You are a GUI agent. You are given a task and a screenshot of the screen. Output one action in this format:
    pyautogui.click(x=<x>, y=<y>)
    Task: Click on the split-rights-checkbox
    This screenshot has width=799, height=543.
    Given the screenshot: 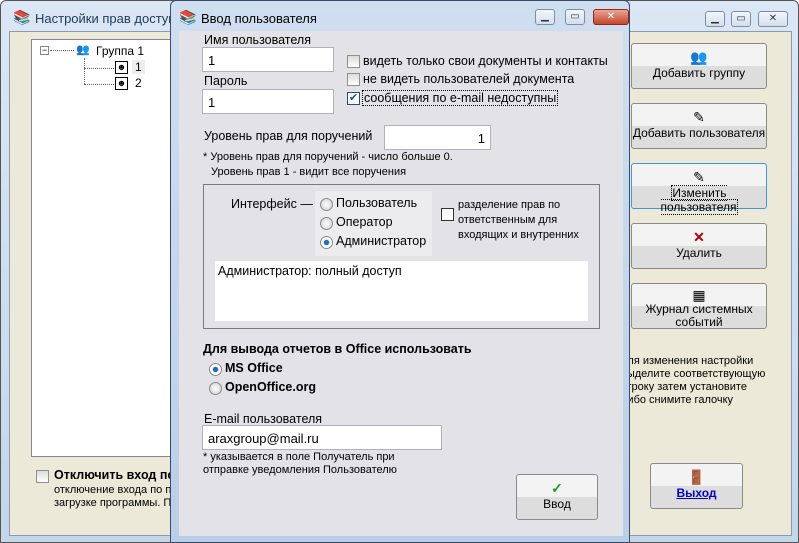 What is the action you would take?
    pyautogui.click(x=447, y=214)
    